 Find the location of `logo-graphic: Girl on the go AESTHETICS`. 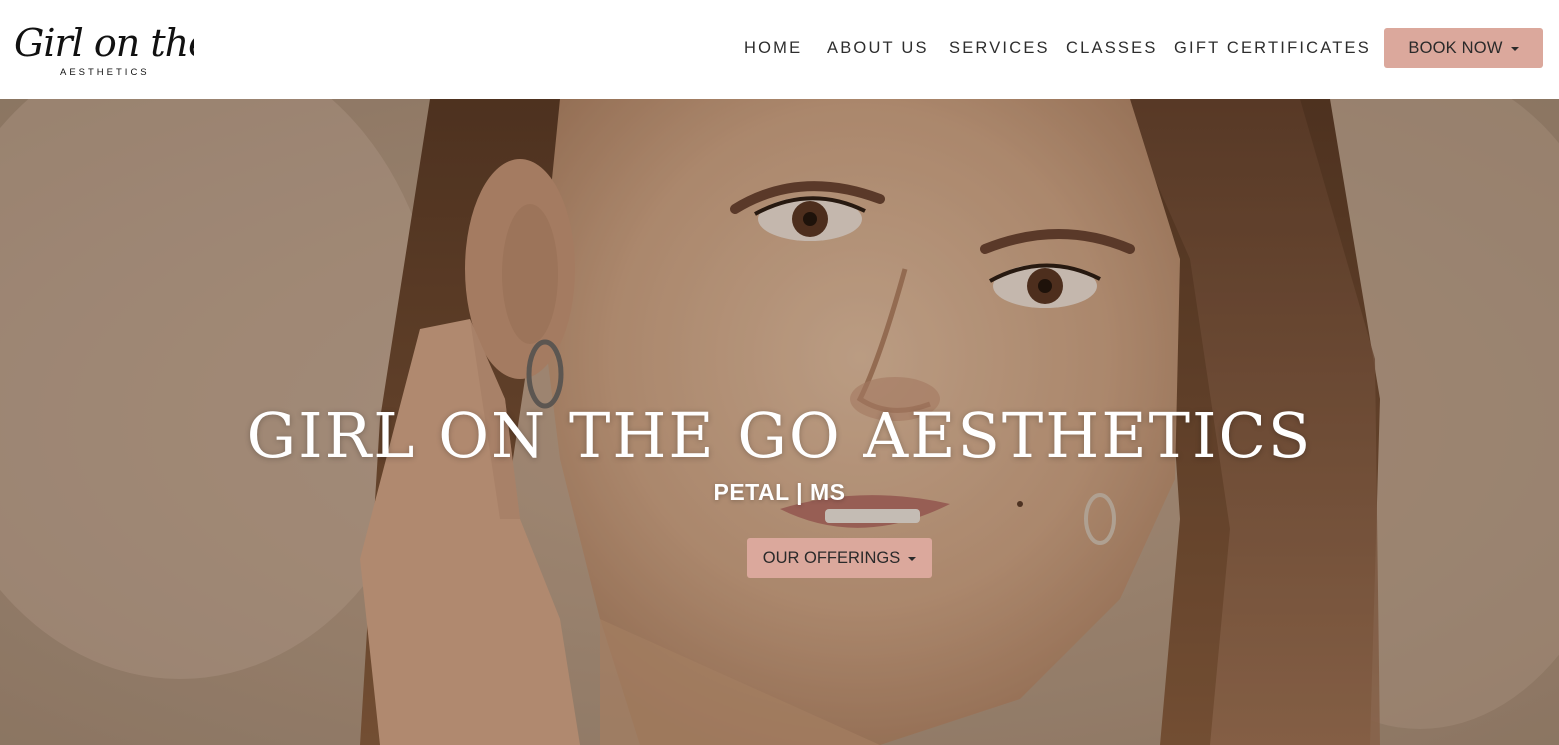

logo-graphic: Girl on the go AESTHETICS is located at coordinates (104, 49).